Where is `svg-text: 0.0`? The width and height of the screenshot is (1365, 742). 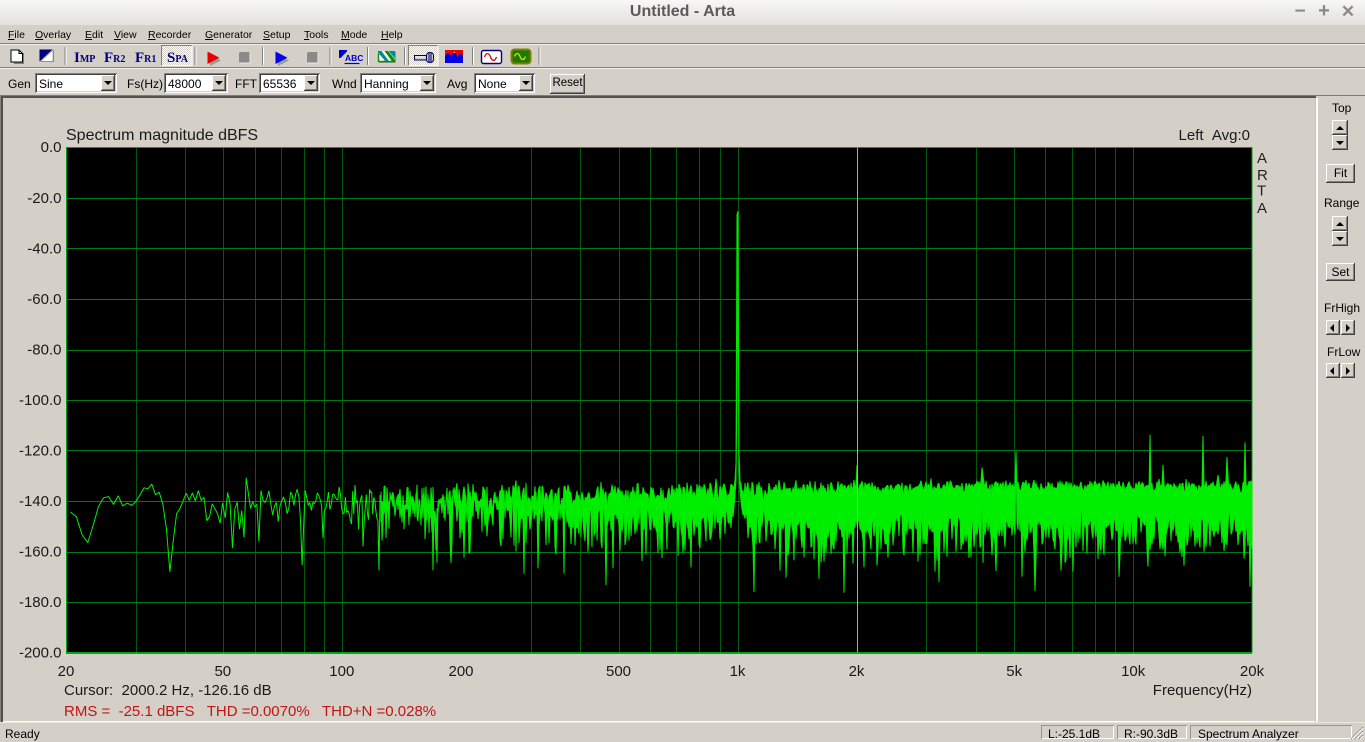
svg-text: 0.0 is located at coordinates (51, 147).